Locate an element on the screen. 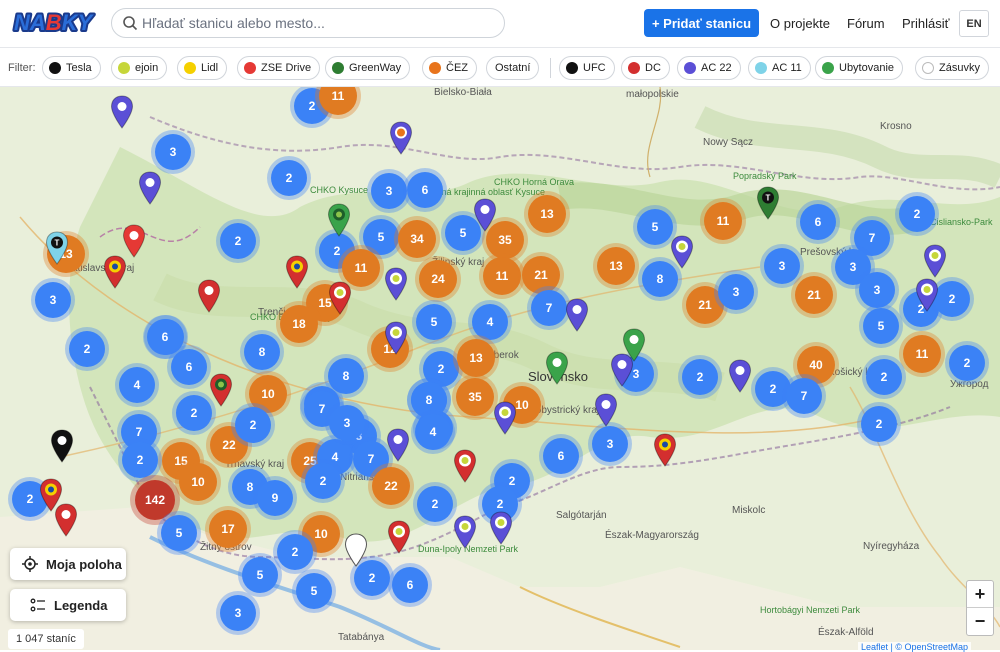 The image size is (1000, 652). station-cluster: 35 is located at coordinates (475, 397).